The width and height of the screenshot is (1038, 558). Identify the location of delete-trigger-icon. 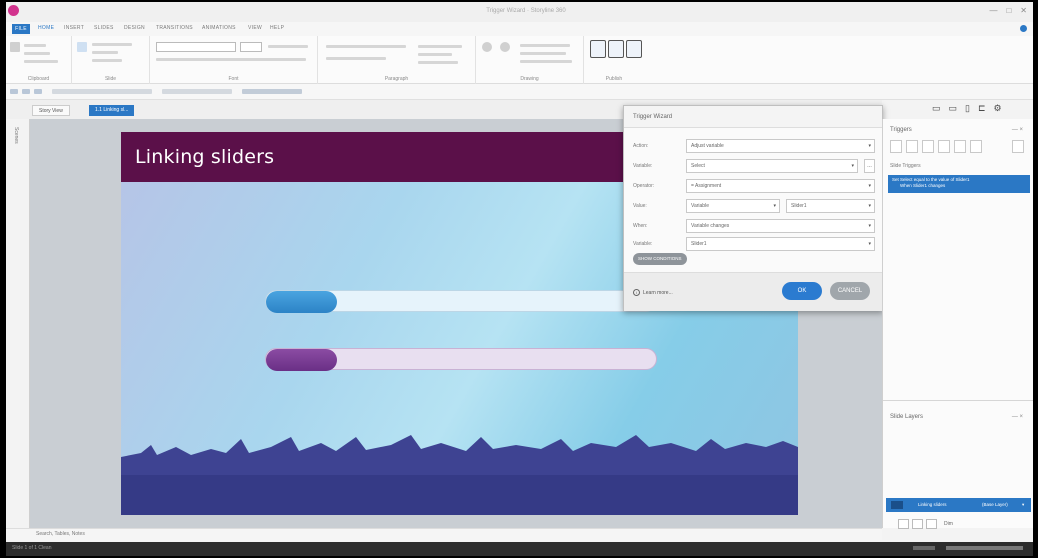
(1018, 146).